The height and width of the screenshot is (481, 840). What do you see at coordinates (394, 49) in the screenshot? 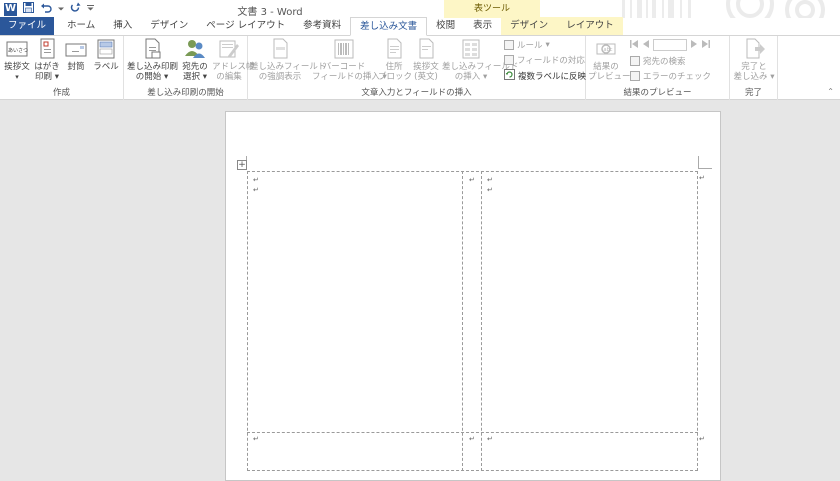
I see `address-block-icon` at bounding box center [394, 49].